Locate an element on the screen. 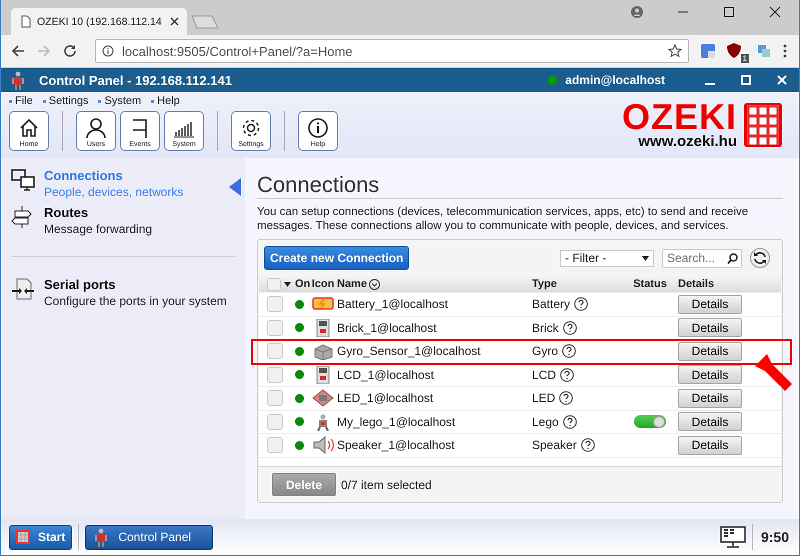 Image resolution: width=800 pixels, height=556 pixels. clock-text: 9:50 is located at coordinates (775, 537).